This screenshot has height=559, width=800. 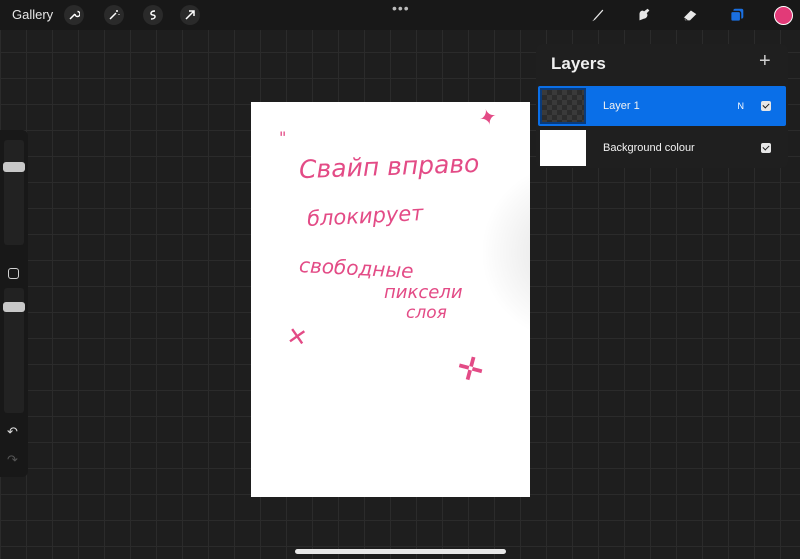 What do you see at coordinates (13, 273) in the screenshot?
I see `modify-button` at bounding box center [13, 273].